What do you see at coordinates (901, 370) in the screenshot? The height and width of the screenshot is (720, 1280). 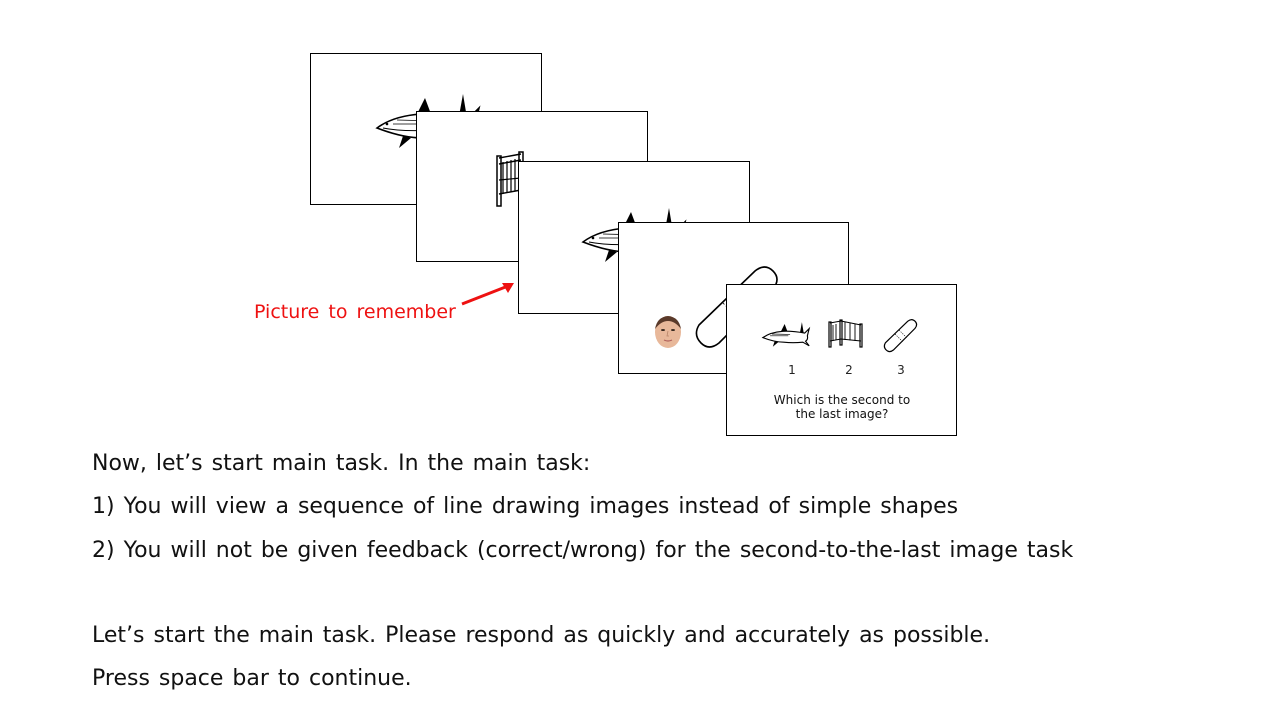 I see `choice-3-number: 3` at bounding box center [901, 370].